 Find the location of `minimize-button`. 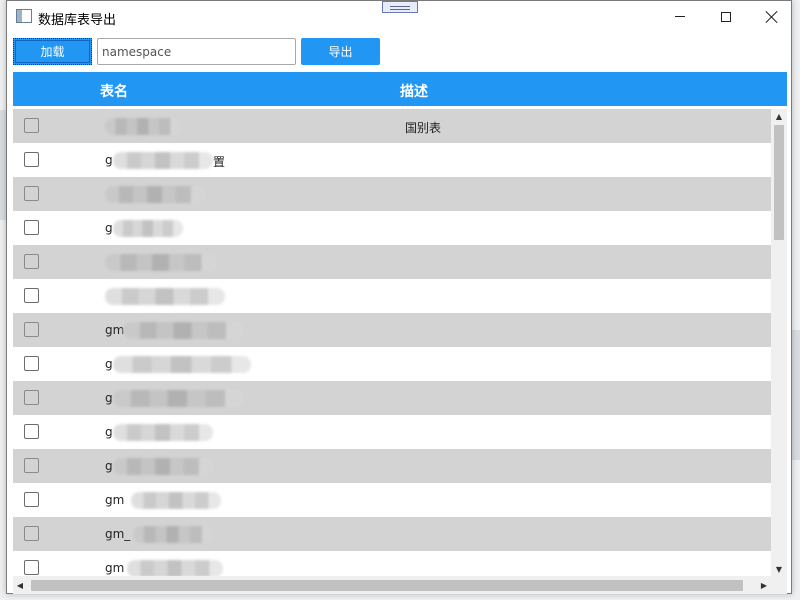

minimize-button is located at coordinates (680, 16).